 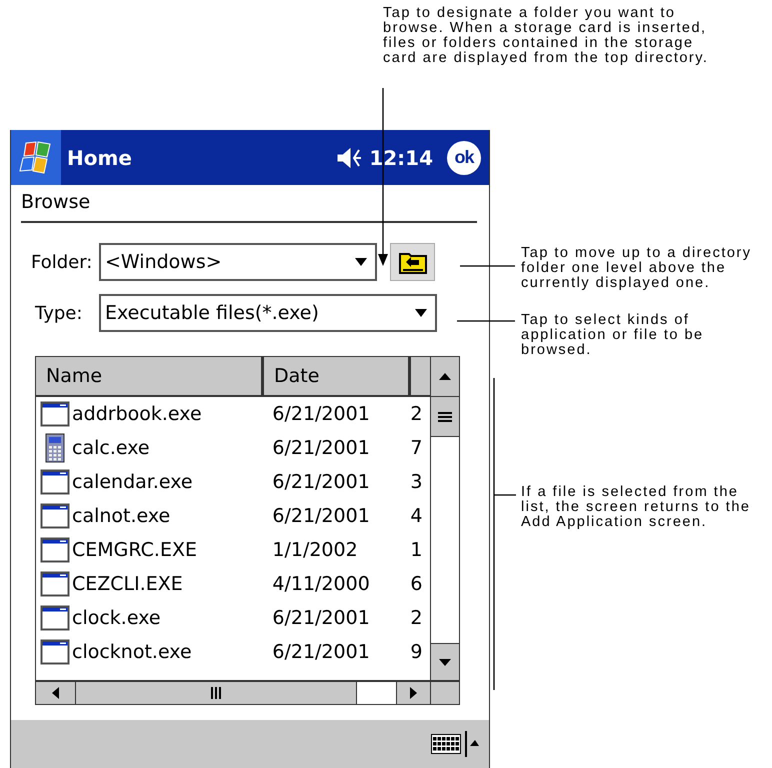 What do you see at coordinates (132, 482) in the screenshot?
I see `file-name: calendar.exe` at bounding box center [132, 482].